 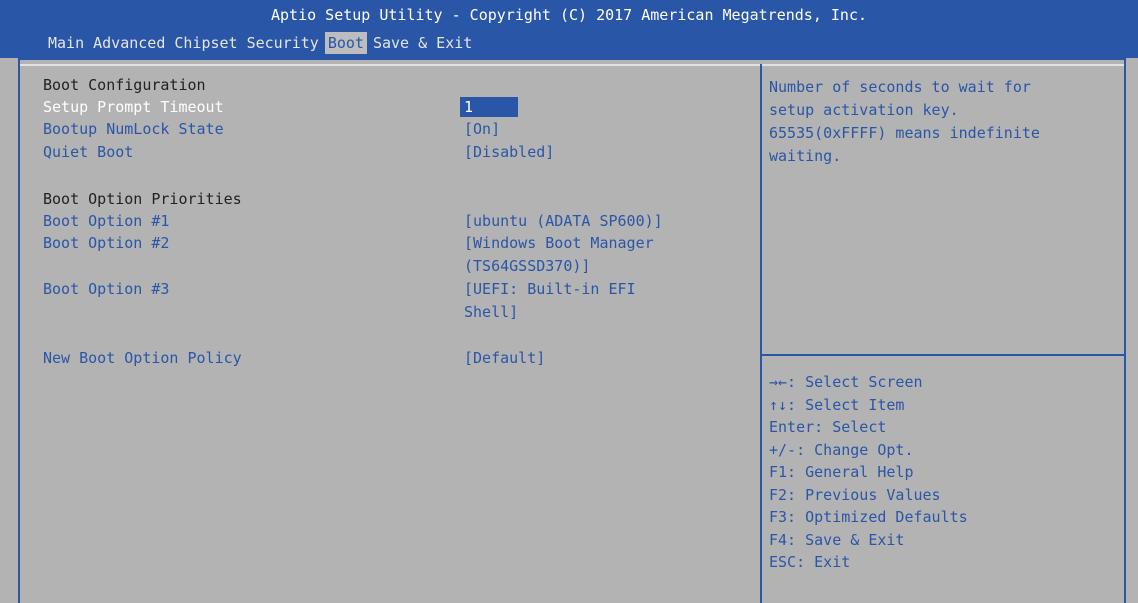 What do you see at coordinates (106, 243) in the screenshot?
I see `boot-option-2-label: Boot Option #2` at bounding box center [106, 243].